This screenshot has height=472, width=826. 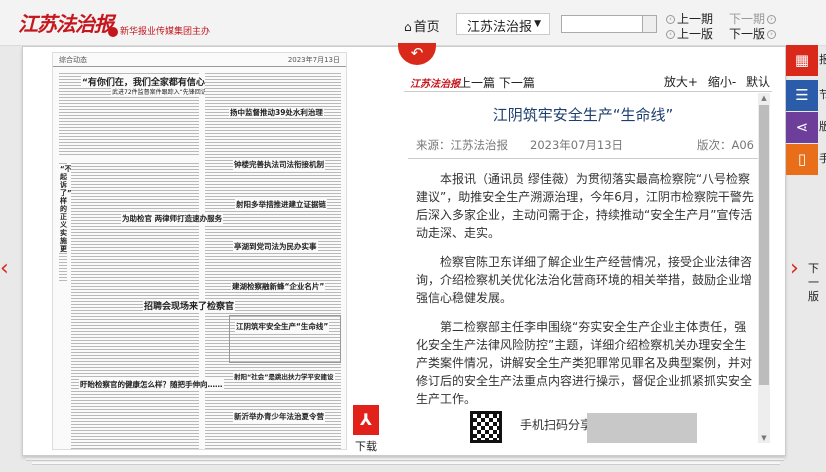 I want to click on next-page-arrow-icon: ›, so click(x=794, y=269).